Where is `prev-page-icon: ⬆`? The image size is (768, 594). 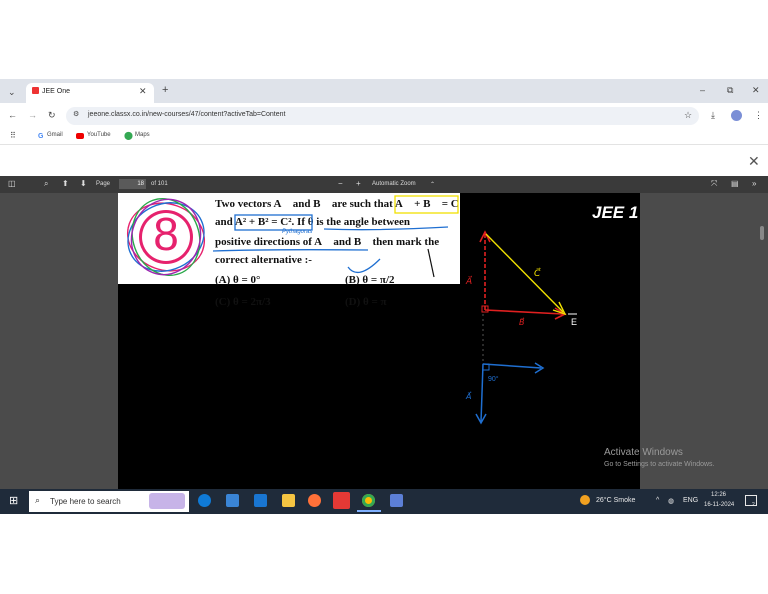
prev-page-icon: ⬆ is located at coordinates (65, 183).